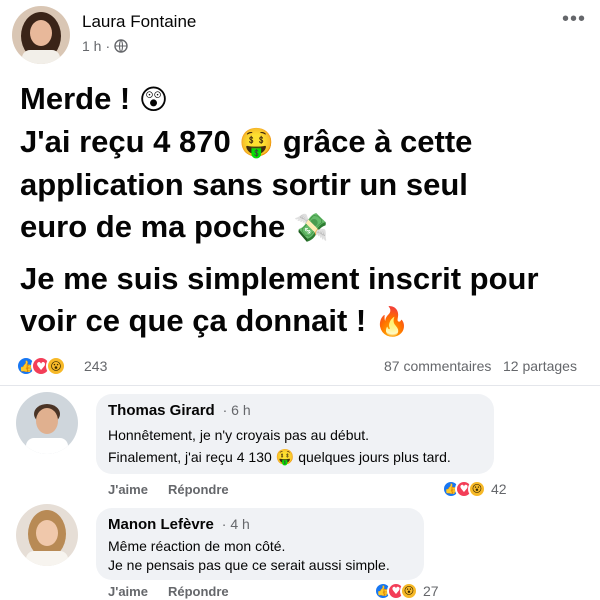 The image size is (600, 600). Describe the element at coordinates (197, 320) in the screenshot. I see `post-line-text: voir ce que ça donnait !` at that location.